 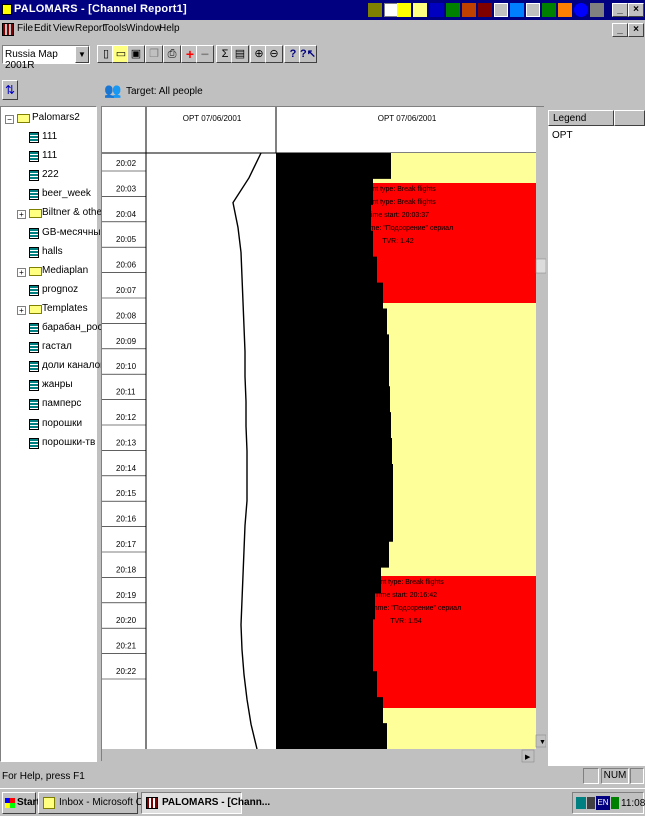 I want to click on map-select: Russia Map 2001R ▼, so click(x=46, y=58).